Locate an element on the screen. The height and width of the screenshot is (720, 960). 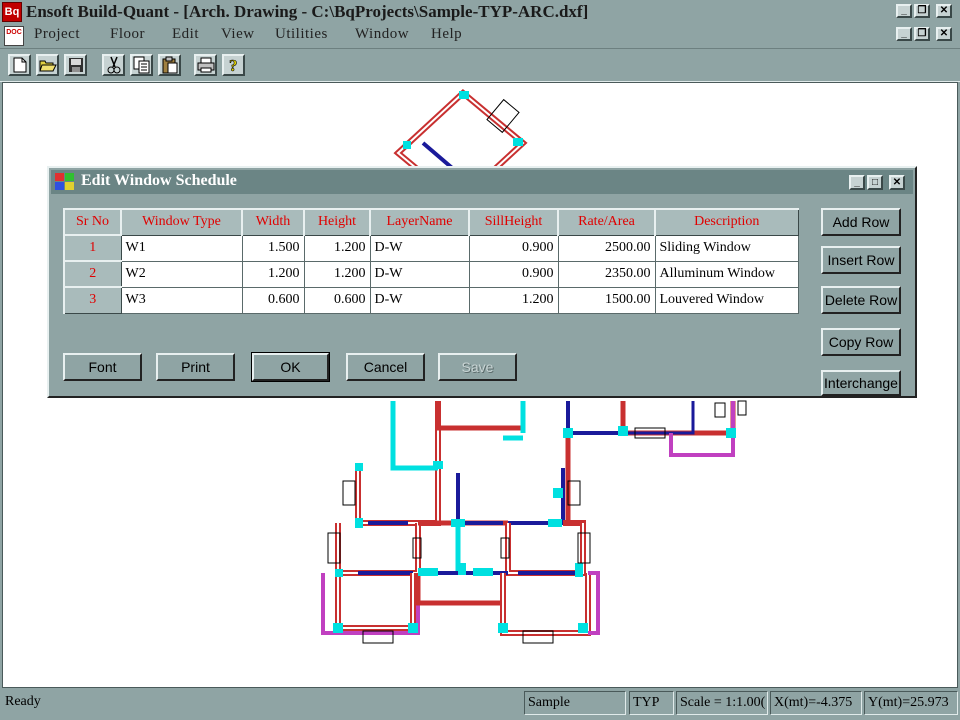
col-header-width: Width is located at coordinates (273, 222).